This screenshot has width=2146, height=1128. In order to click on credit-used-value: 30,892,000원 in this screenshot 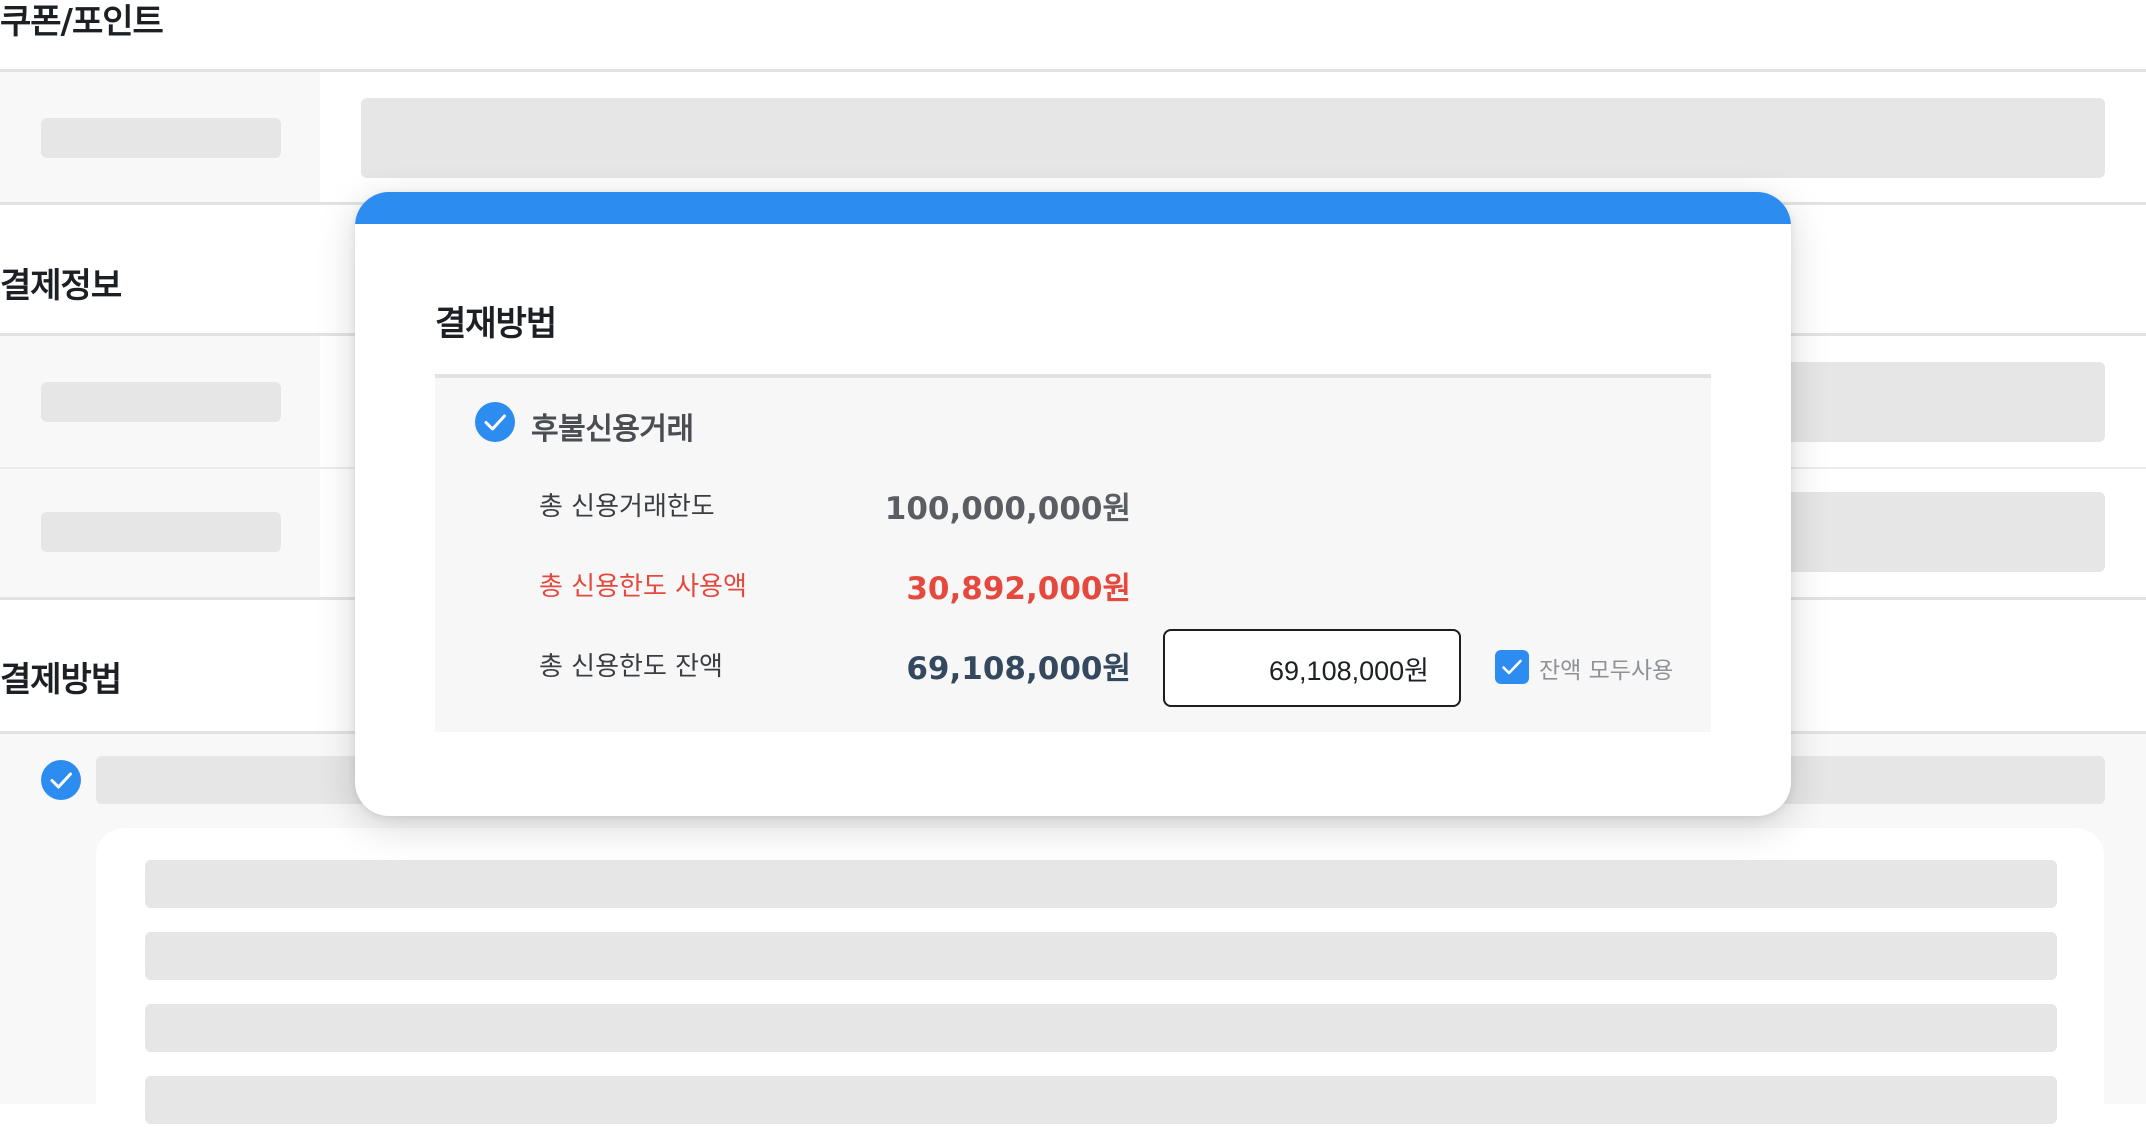, I will do `click(1018, 589)`.